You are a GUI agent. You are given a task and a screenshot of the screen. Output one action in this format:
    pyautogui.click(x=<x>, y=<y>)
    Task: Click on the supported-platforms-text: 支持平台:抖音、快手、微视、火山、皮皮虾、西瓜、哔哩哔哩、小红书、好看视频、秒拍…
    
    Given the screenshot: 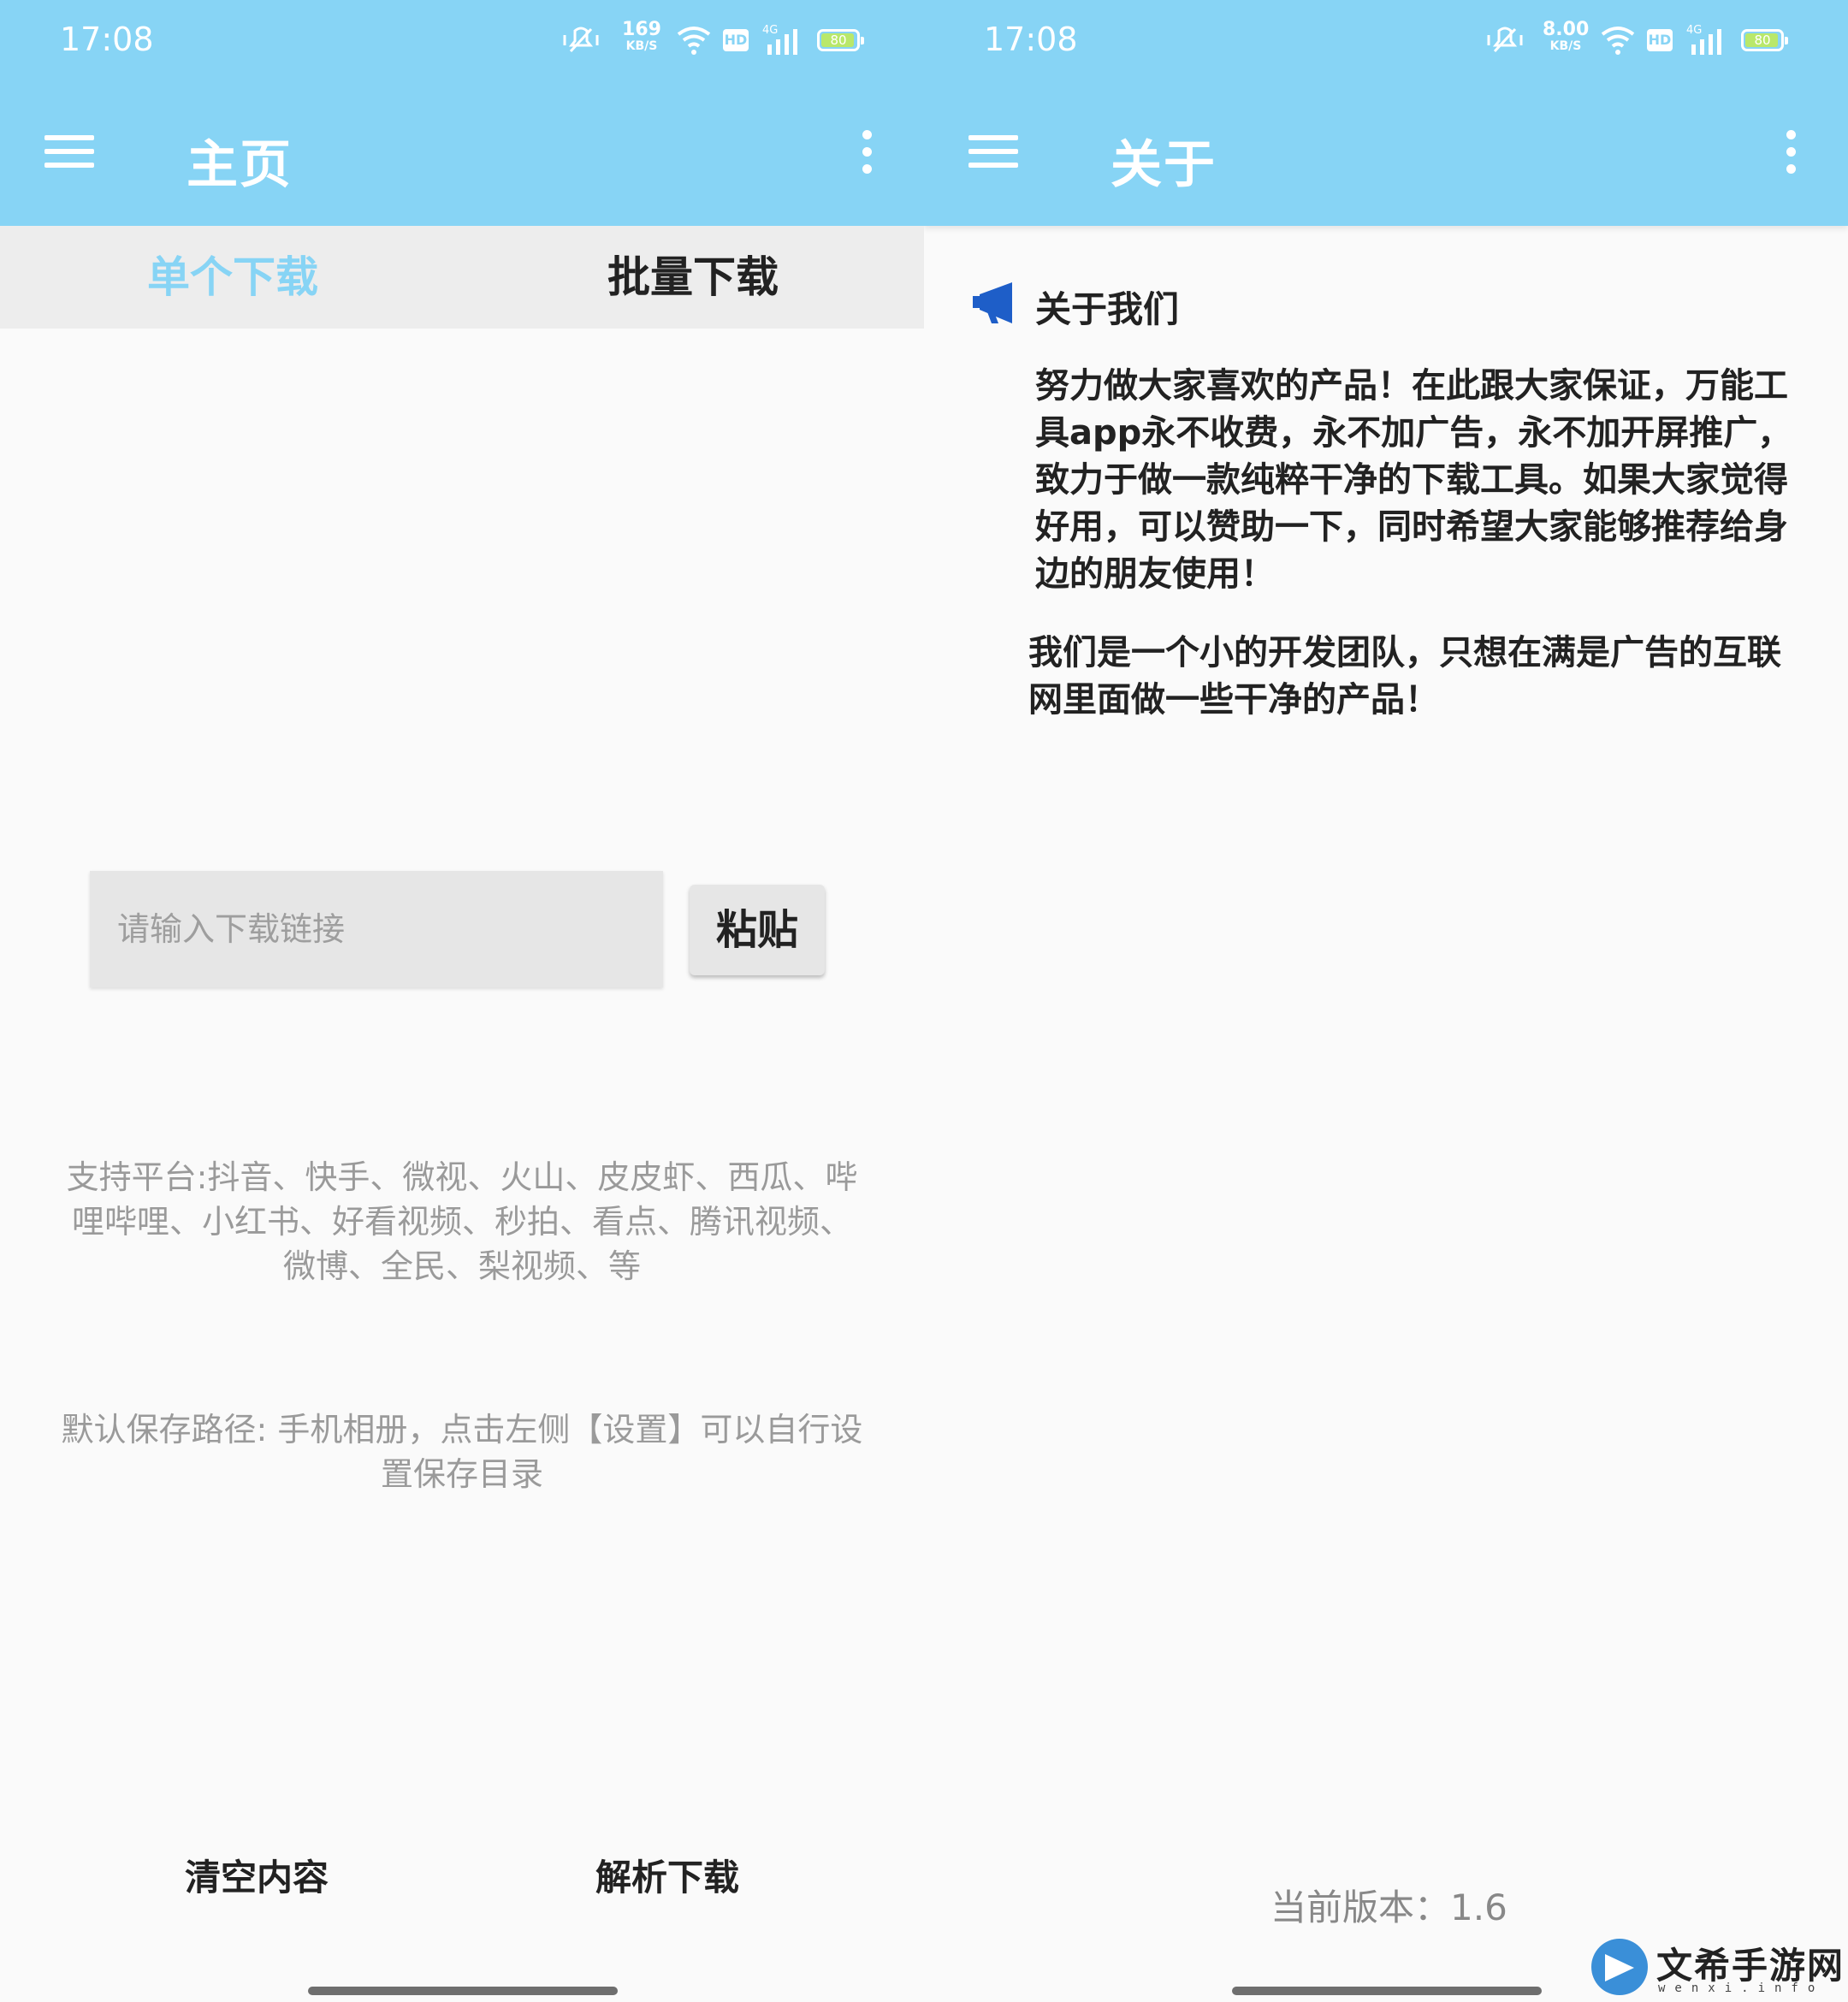 What is the action you would take?
    pyautogui.click(x=462, y=1221)
    